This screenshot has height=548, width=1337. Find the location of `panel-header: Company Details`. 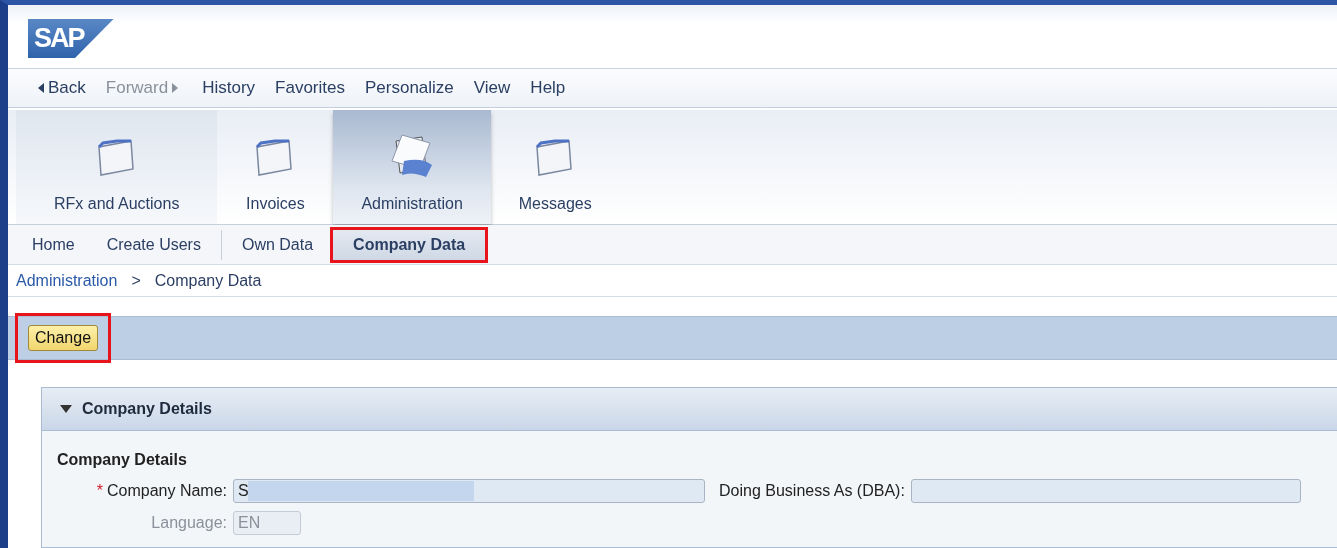

panel-header: Company Details is located at coordinates (689, 409).